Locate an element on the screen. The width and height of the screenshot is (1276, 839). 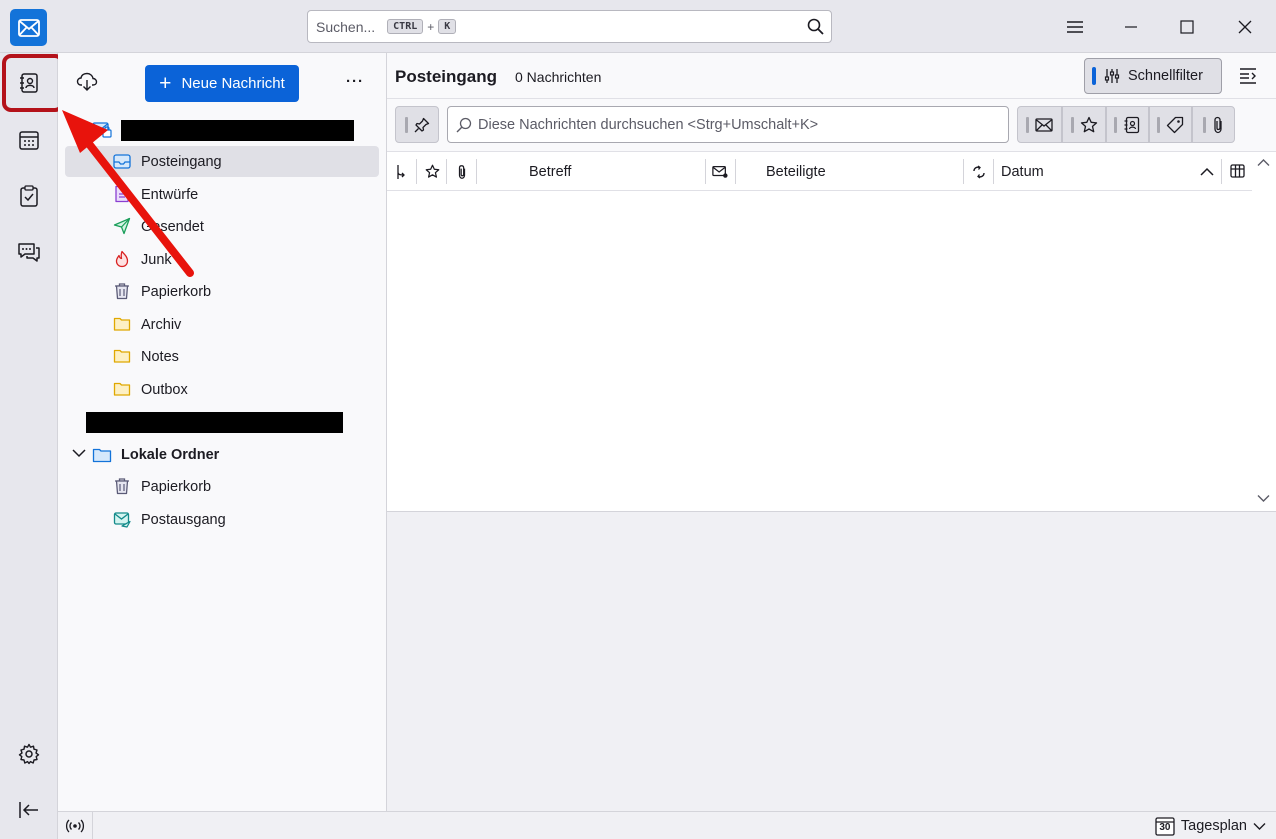
calendar-day-icon: 30 is located at coordinates (1165, 826).